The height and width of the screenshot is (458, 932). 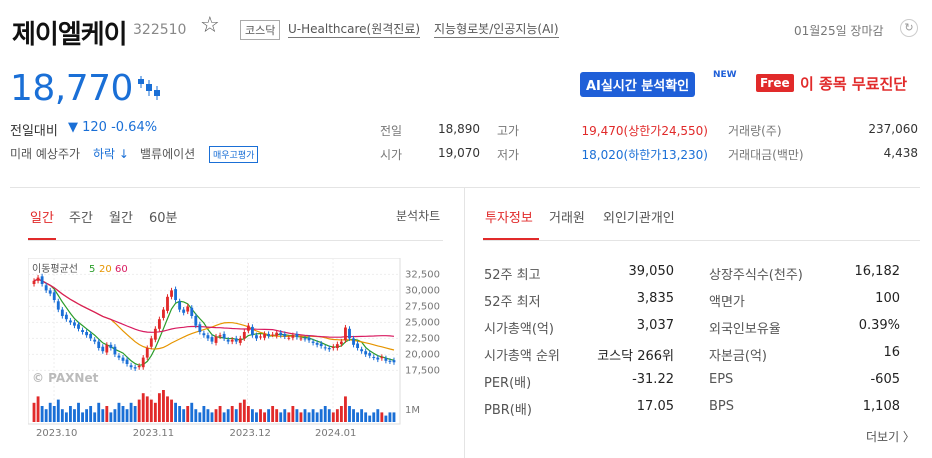 What do you see at coordinates (418, 215) in the screenshot?
I see `analysis-chart-link: 분석차트` at bounding box center [418, 215].